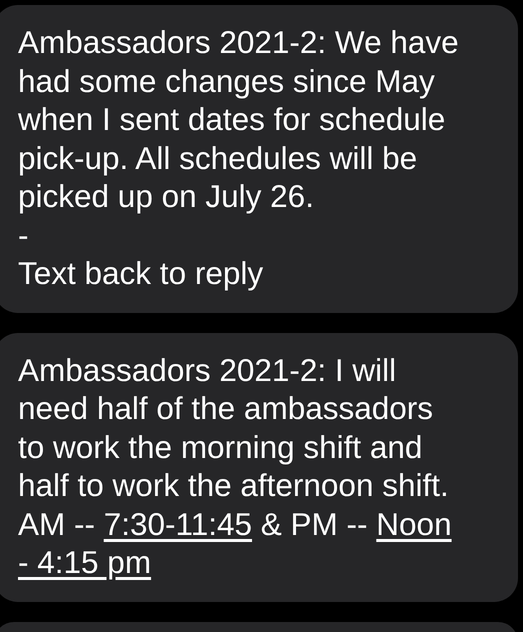 The height and width of the screenshot is (632, 523). I want to click on message-link: 7:30-11:45, so click(178, 524).